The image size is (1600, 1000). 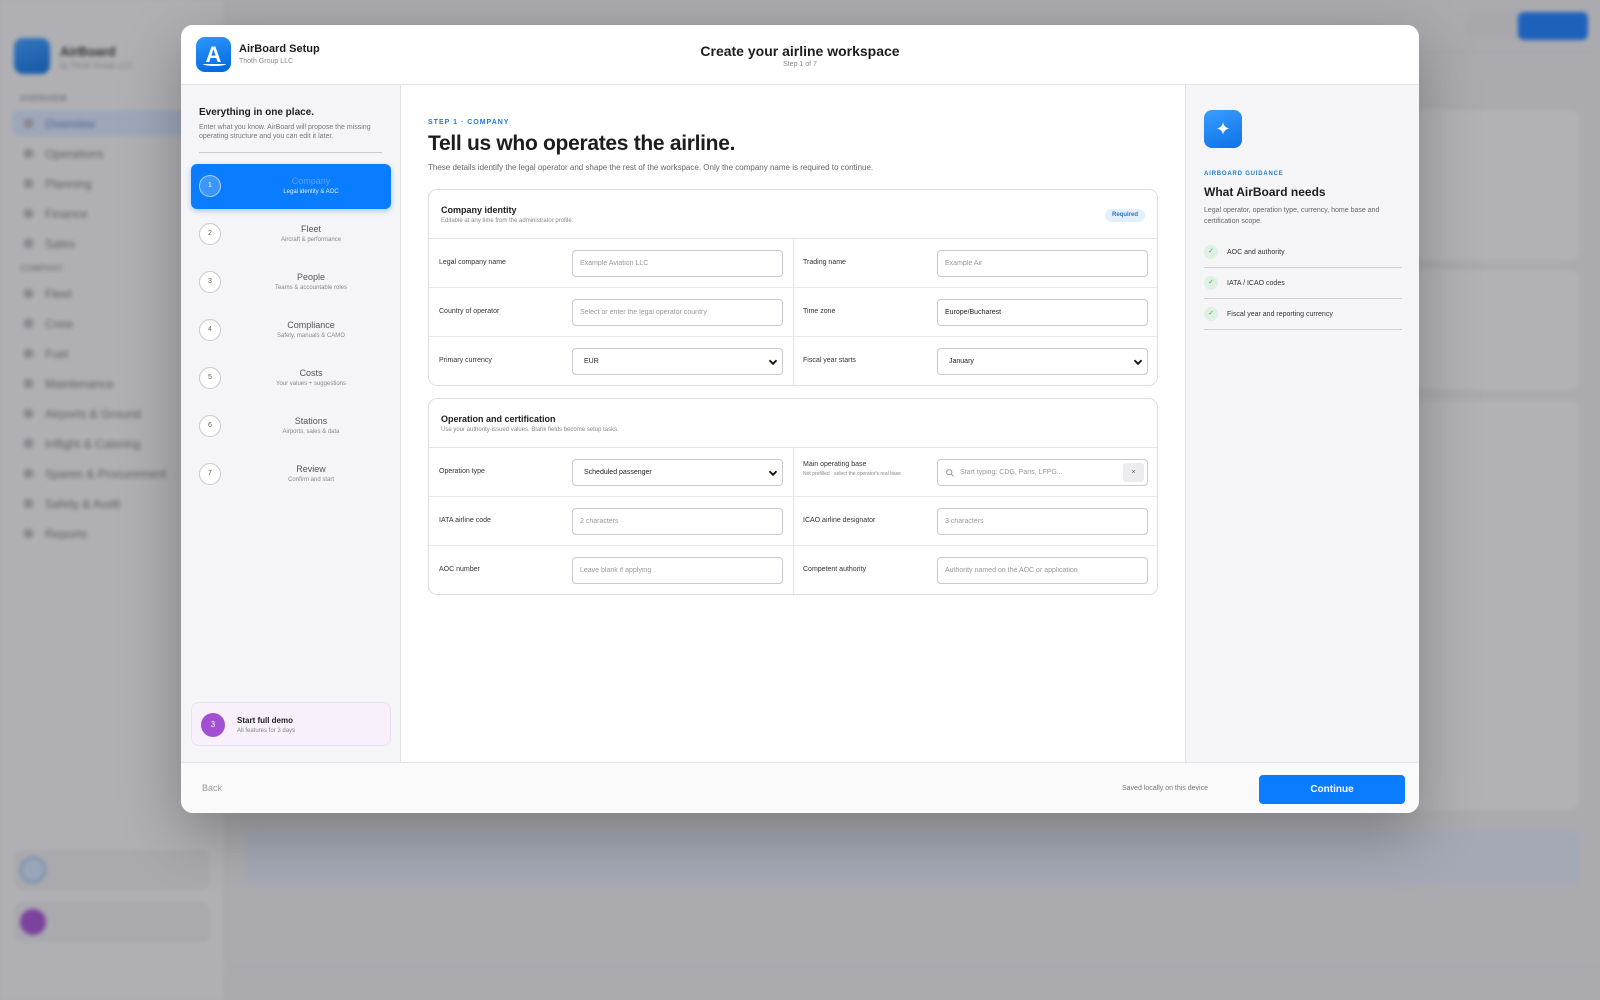 I want to click on timezone-input, so click(x=1042, y=312).